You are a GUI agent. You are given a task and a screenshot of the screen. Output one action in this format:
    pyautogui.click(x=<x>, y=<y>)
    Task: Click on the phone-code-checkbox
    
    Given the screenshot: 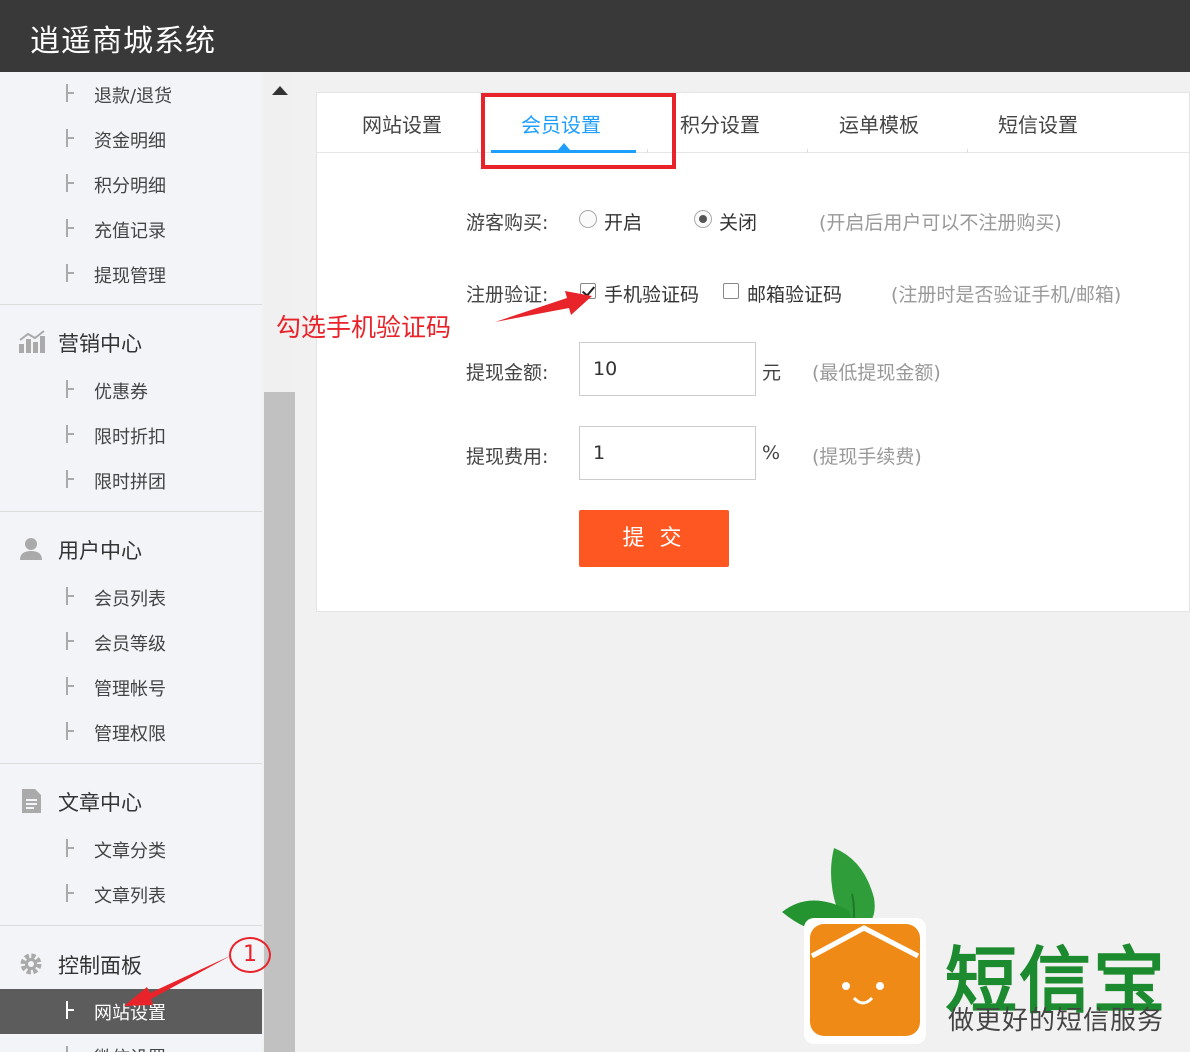 What is the action you would take?
    pyautogui.click(x=588, y=291)
    